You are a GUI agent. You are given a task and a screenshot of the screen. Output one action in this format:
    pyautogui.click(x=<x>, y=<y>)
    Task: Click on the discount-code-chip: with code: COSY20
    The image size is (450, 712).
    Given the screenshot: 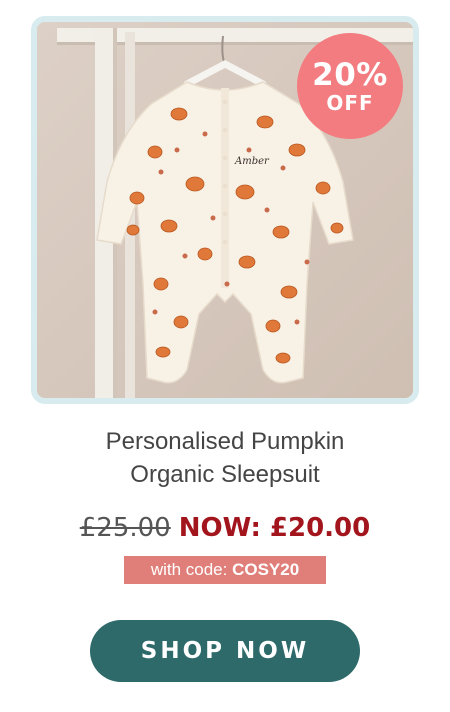 What is the action you would take?
    pyautogui.click(x=225, y=570)
    